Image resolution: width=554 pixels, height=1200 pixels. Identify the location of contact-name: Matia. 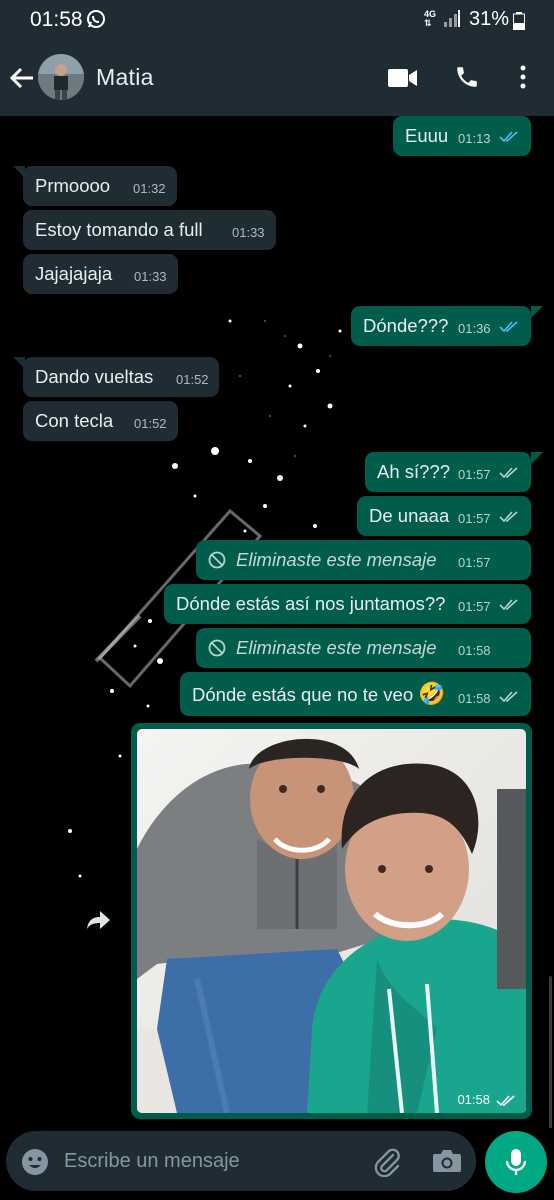
(125, 77).